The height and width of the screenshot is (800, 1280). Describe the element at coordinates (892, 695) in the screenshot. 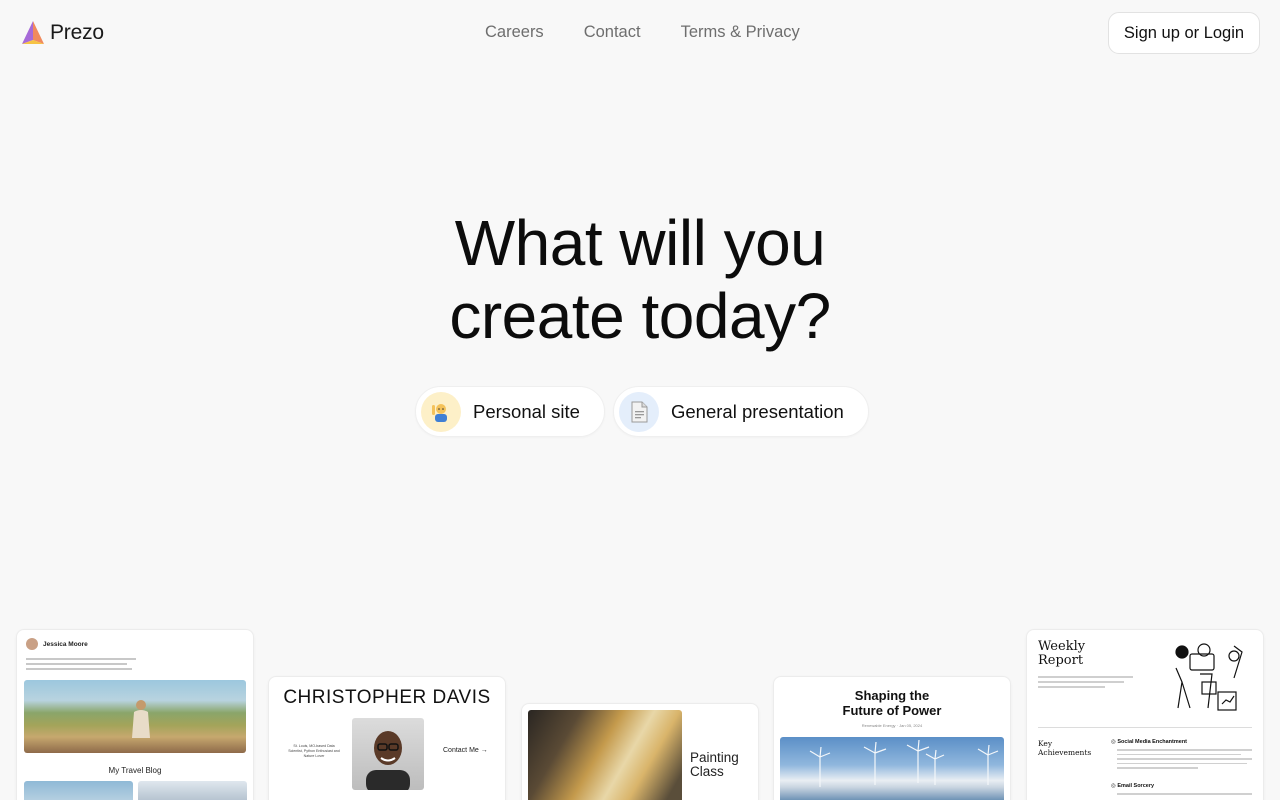

I see `energy-title-line-1: Shaping the` at that location.